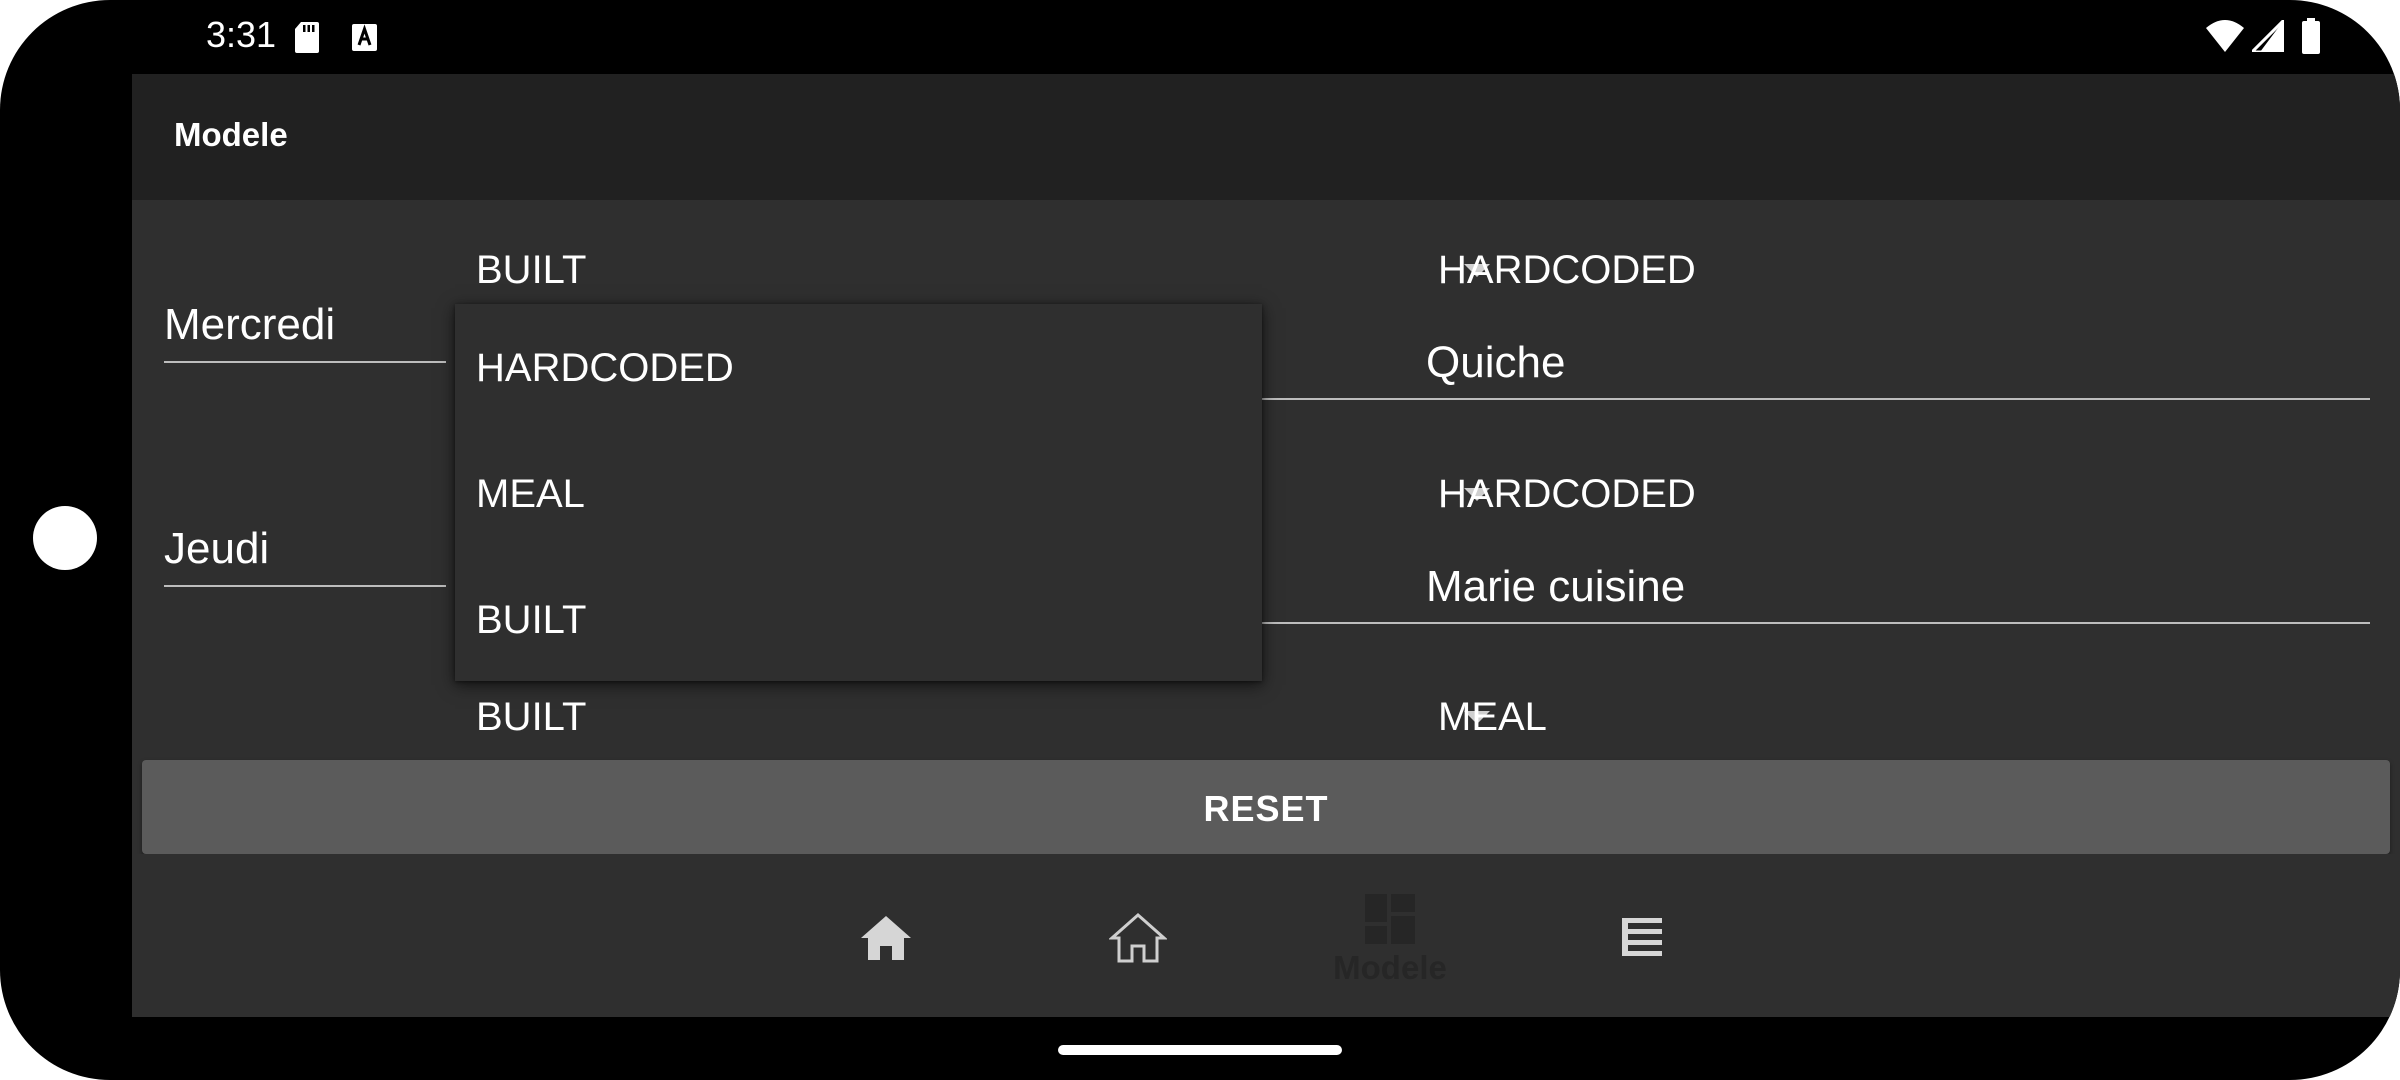 The width and height of the screenshot is (2400, 1080). Describe the element at coordinates (1898, 589) in the screenshot. I see `row2-right-field: Marie cuisine` at that location.